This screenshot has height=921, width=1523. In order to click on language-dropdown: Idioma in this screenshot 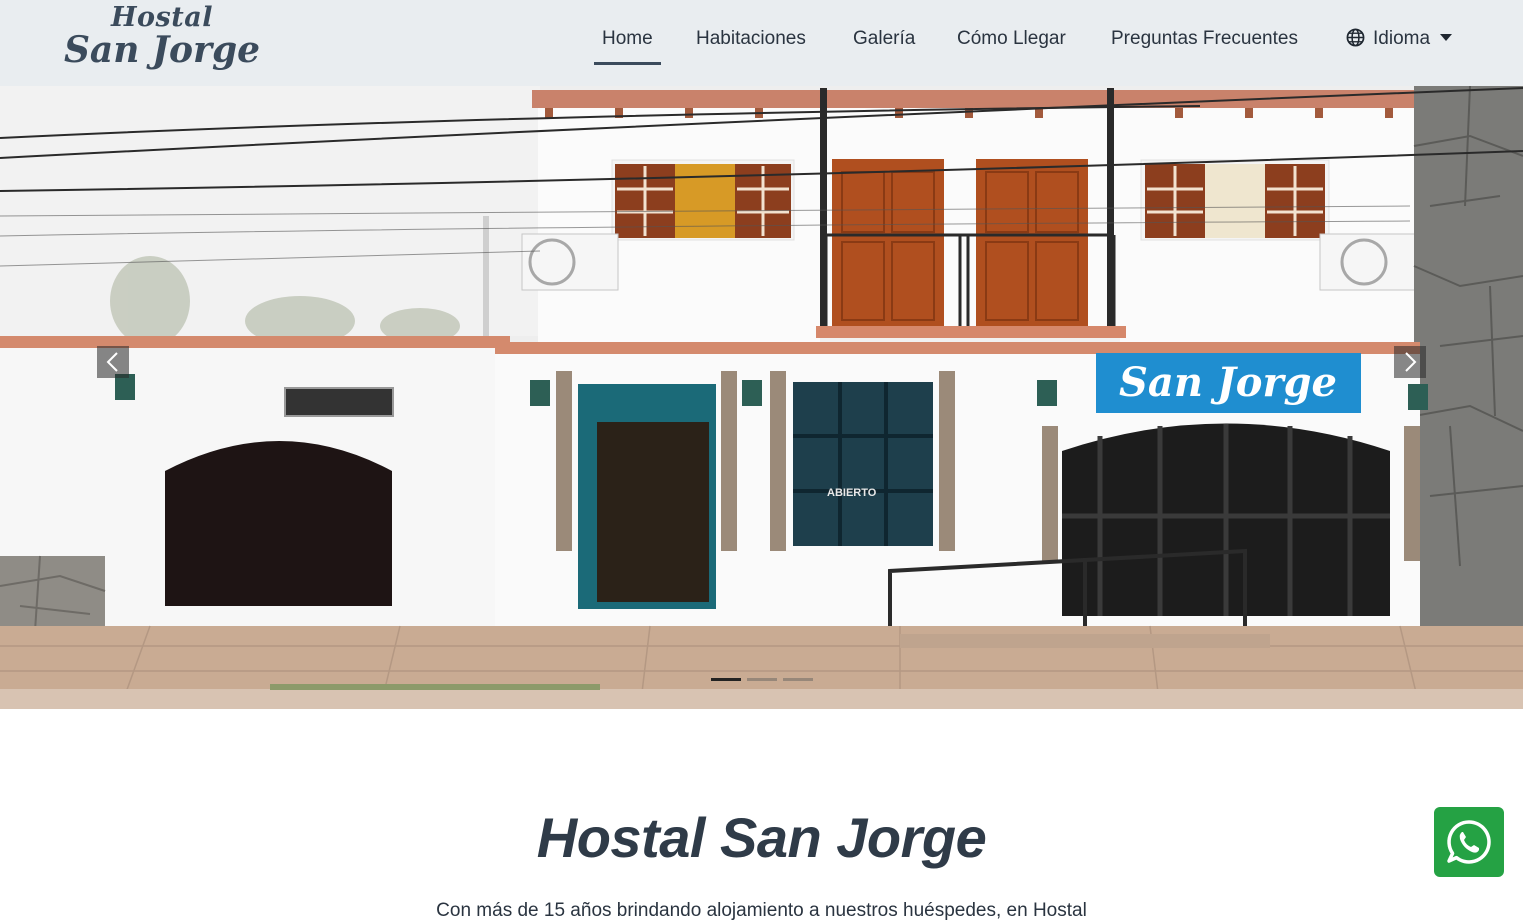, I will do `click(1399, 40)`.